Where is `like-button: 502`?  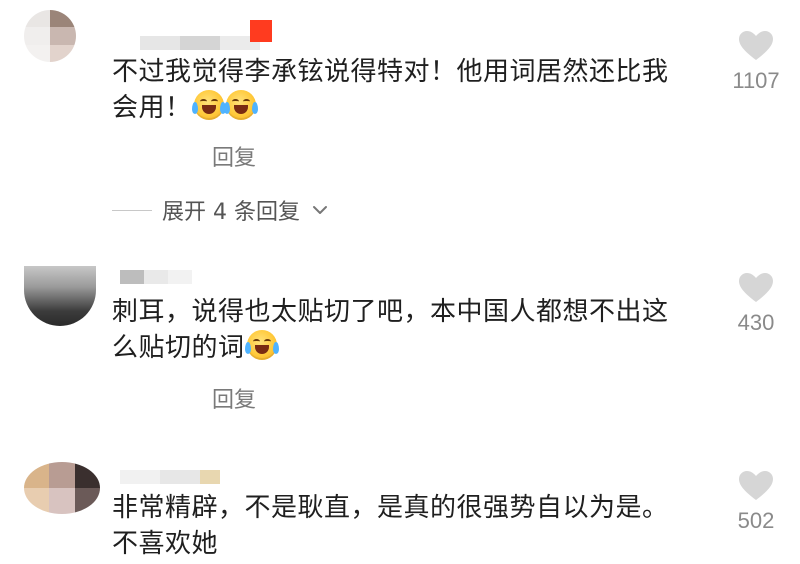 like-button: 502 is located at coordinates (756, 502).